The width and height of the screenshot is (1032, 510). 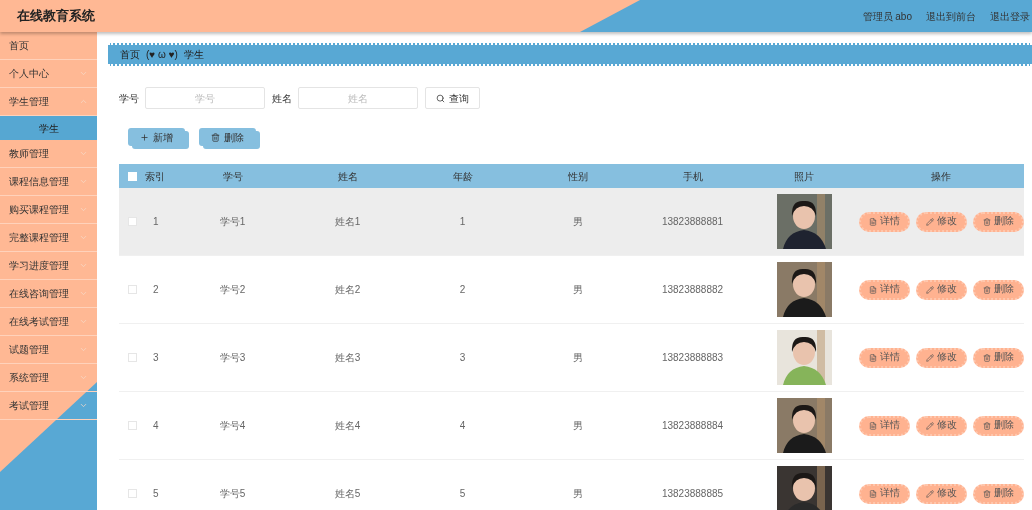 What do you see at coordinates (358, 98) in the screenshot?
I see `search-field: 姓名` at bounding box center [358, 98].